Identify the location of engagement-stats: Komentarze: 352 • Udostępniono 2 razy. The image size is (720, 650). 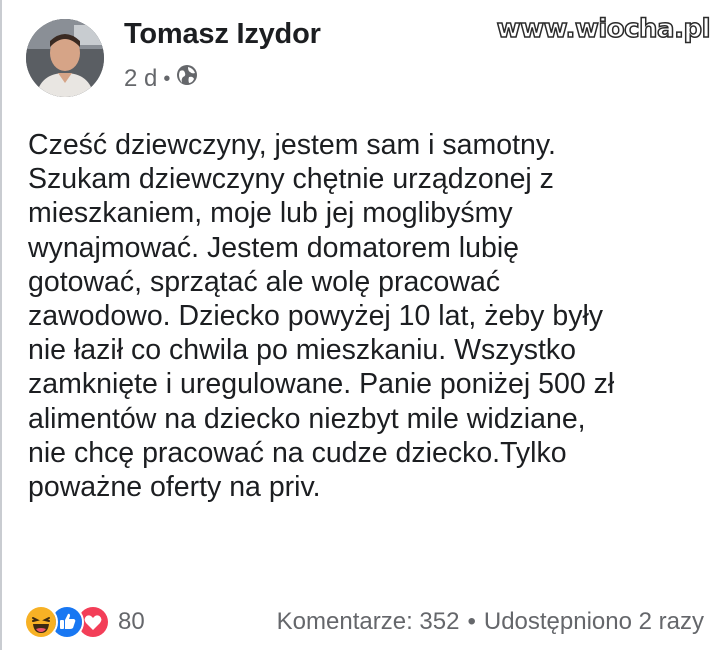
(490, 622).